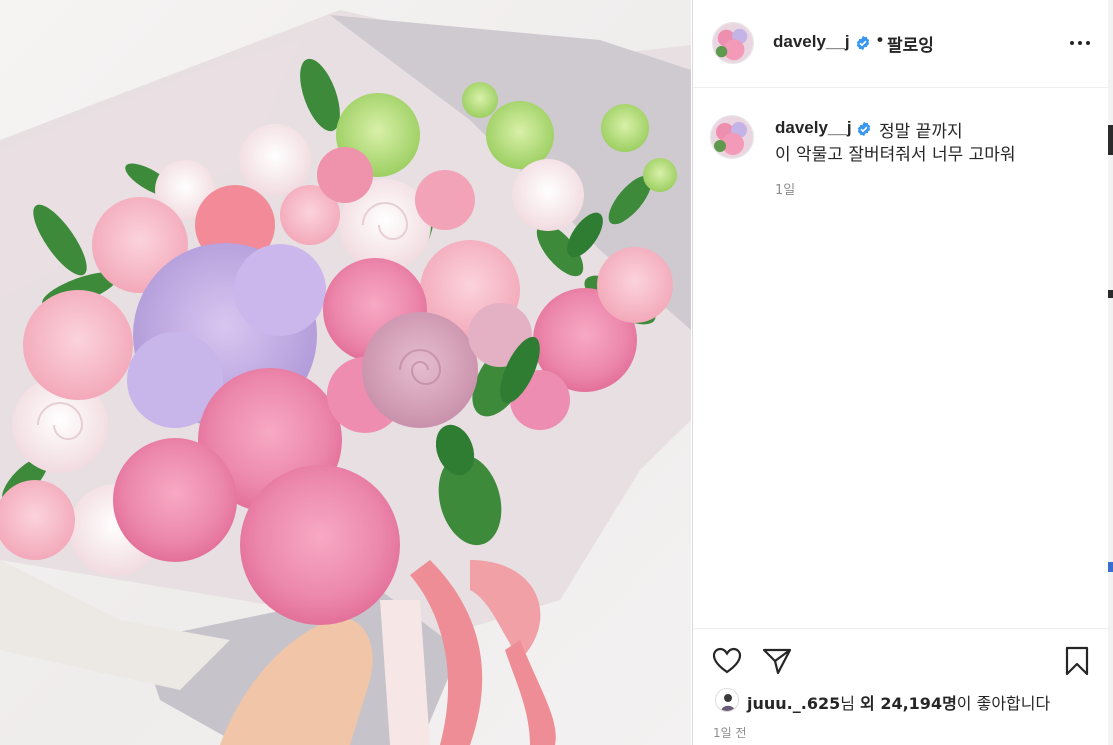 The image size is (1113, 745). What do you see at coordinates (901, 658) in the screenshot?
I see `action-bar` at bounding box center [901, 658].